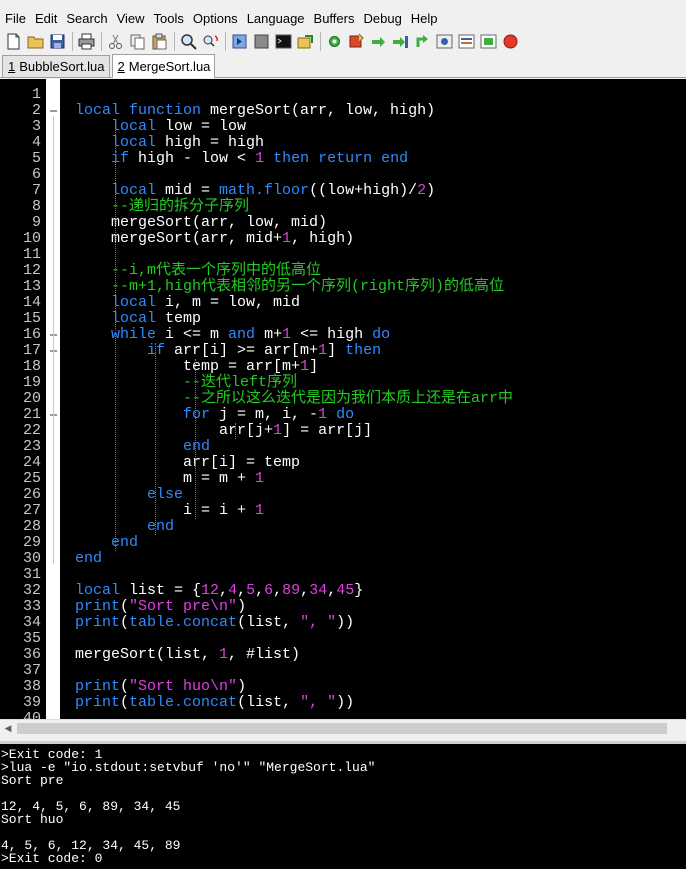 This screenshot has height=869, width=686. Describe the element at coordinates (379, 18) in the screenshot. I see `menu-debug: Debug` at that location.